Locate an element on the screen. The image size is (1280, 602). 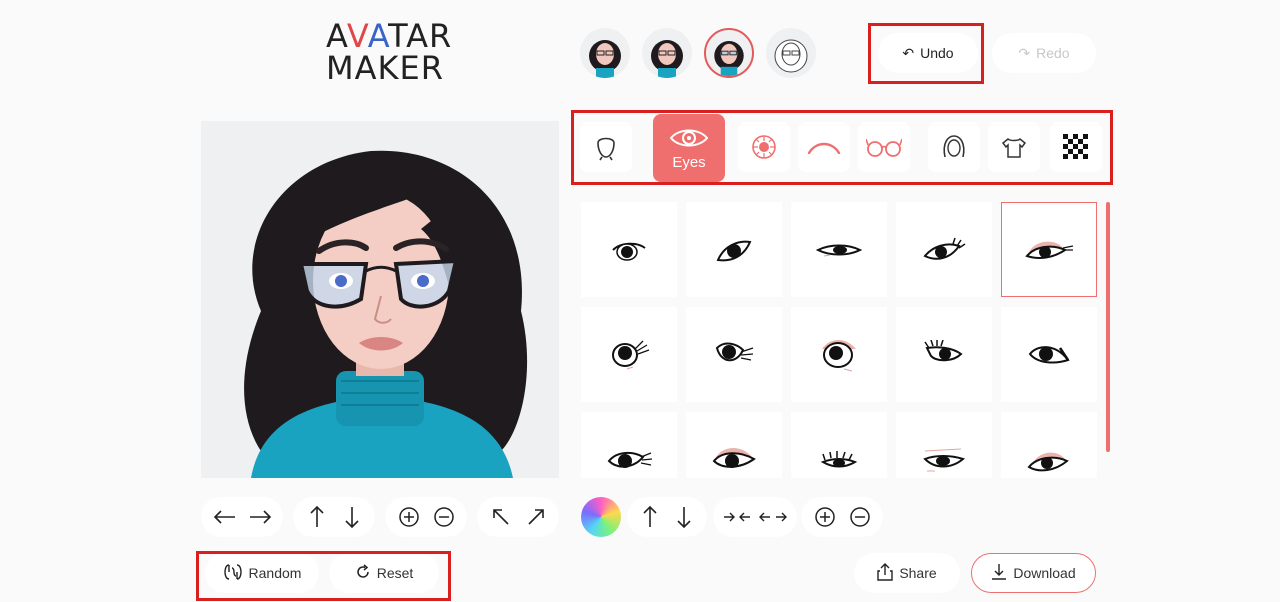
tab-iris is located at coordinates (764, 147).